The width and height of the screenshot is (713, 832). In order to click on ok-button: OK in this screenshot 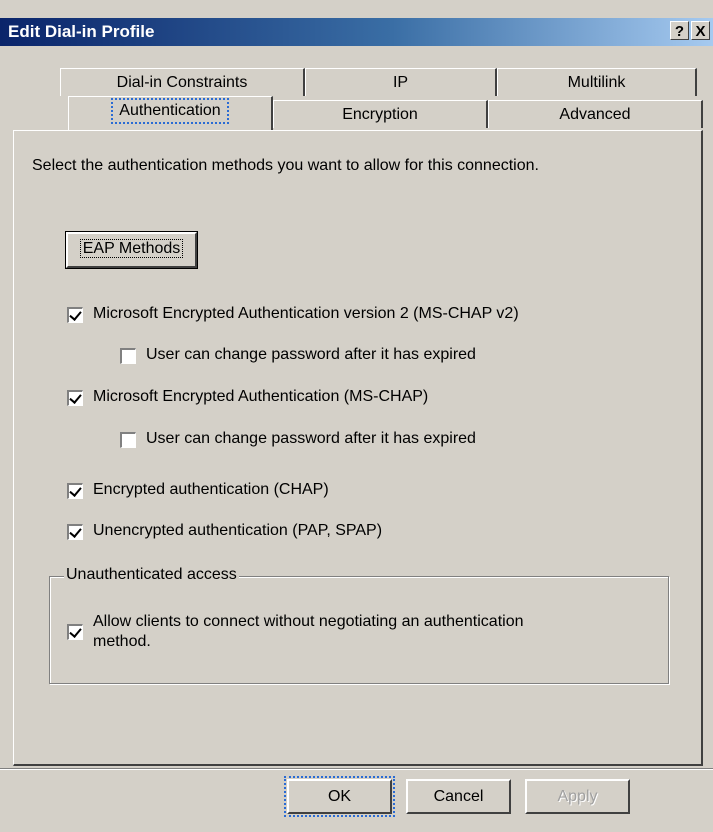, I will do `click(339, 796)`.